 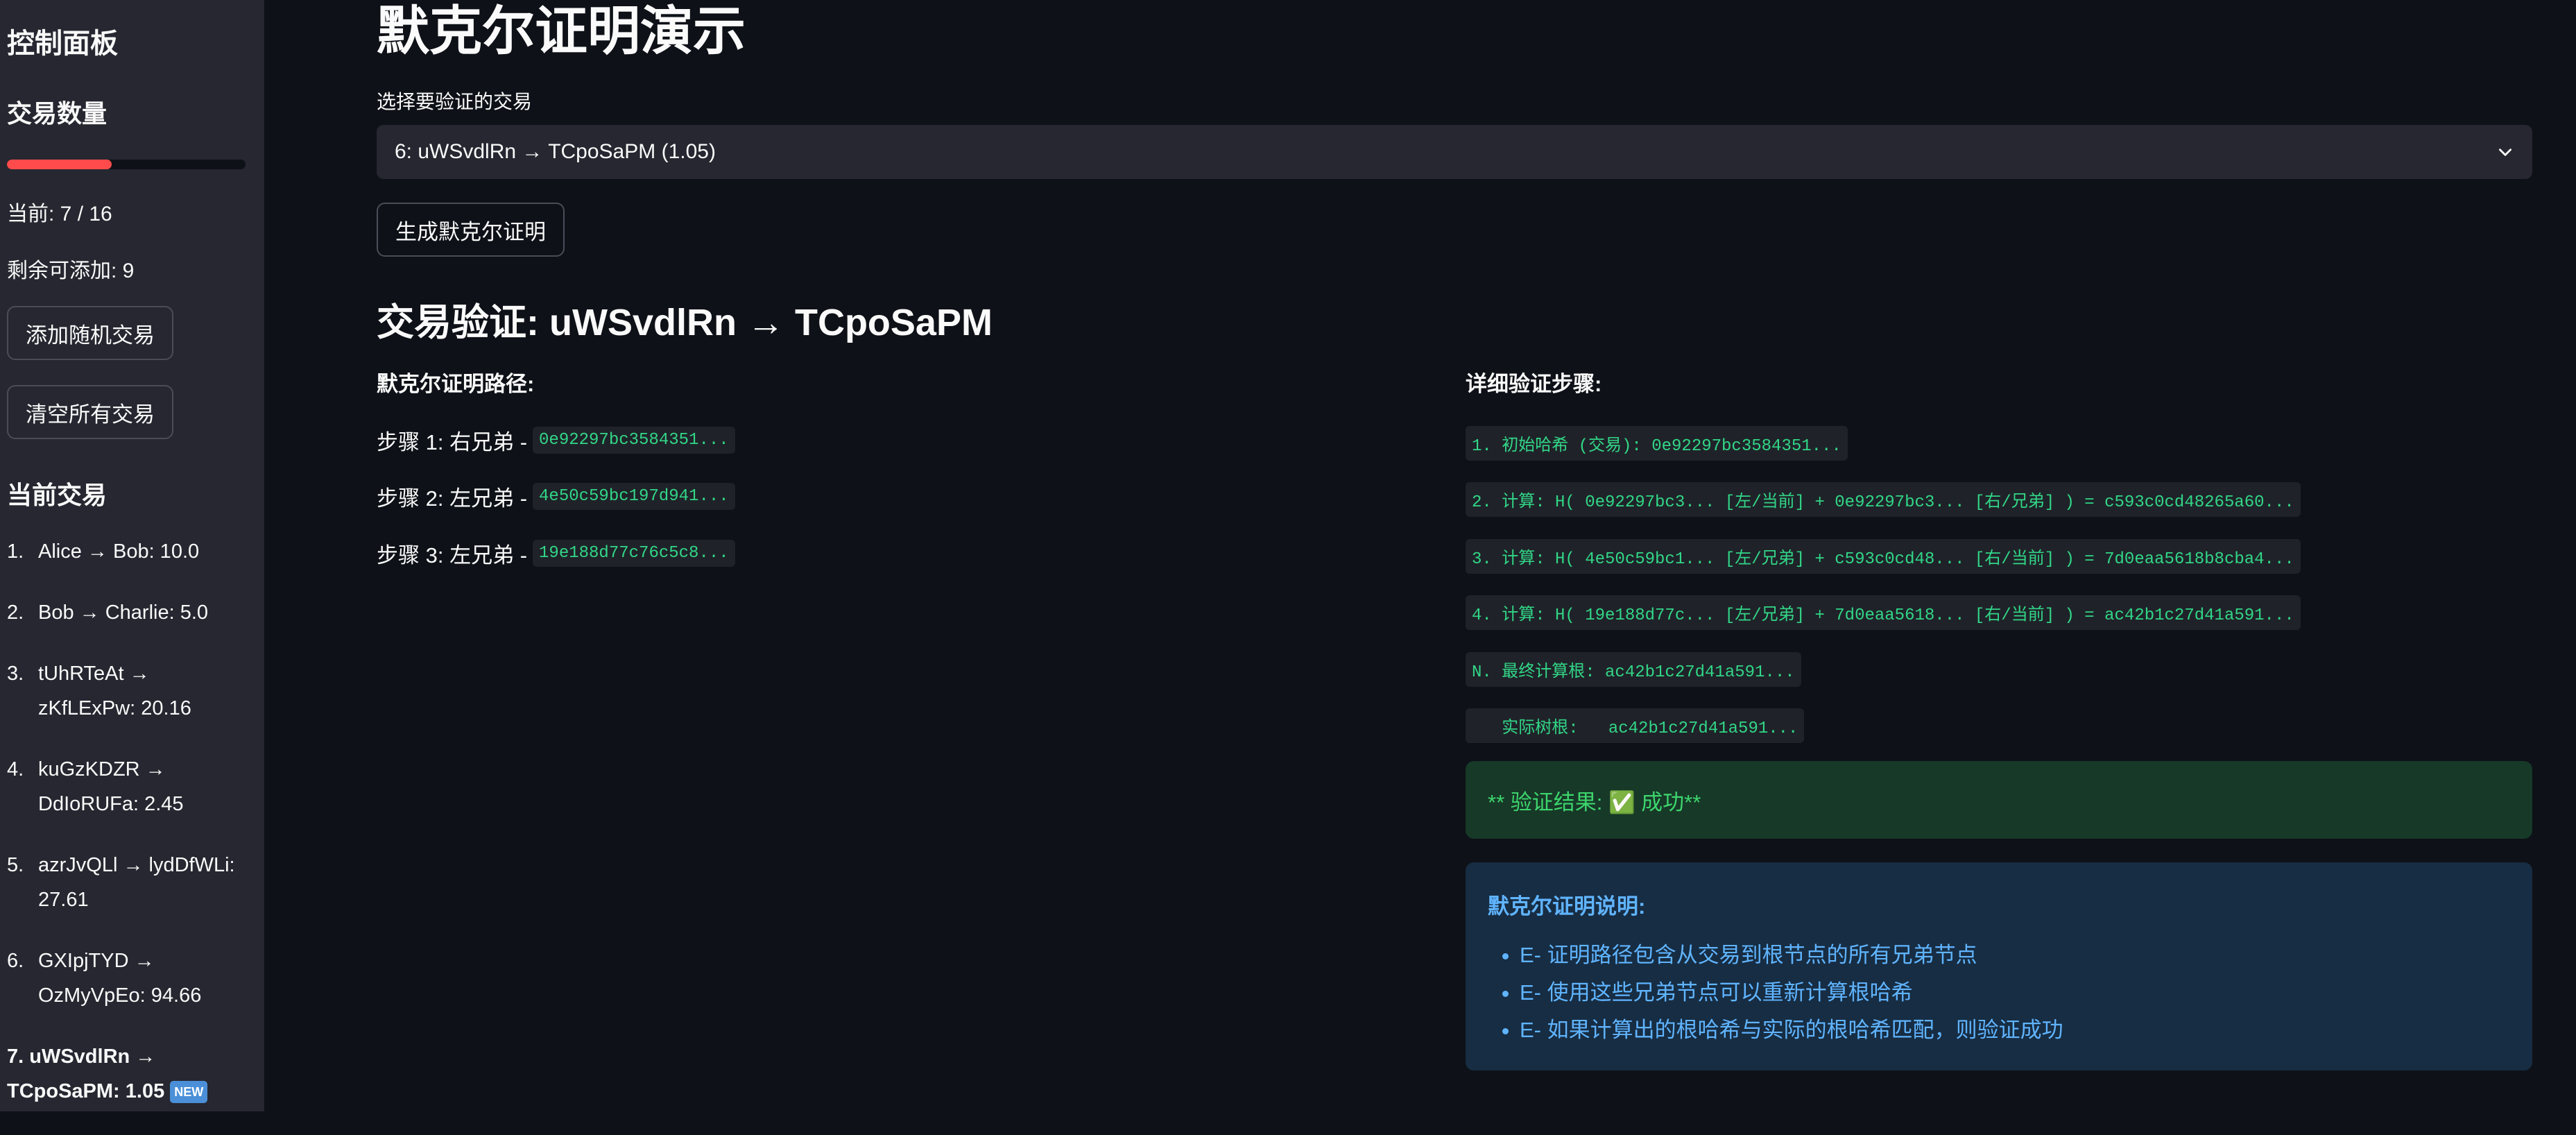 I want to click on info-title: 默克尔证明说明:, so click(x=1567, y=906).